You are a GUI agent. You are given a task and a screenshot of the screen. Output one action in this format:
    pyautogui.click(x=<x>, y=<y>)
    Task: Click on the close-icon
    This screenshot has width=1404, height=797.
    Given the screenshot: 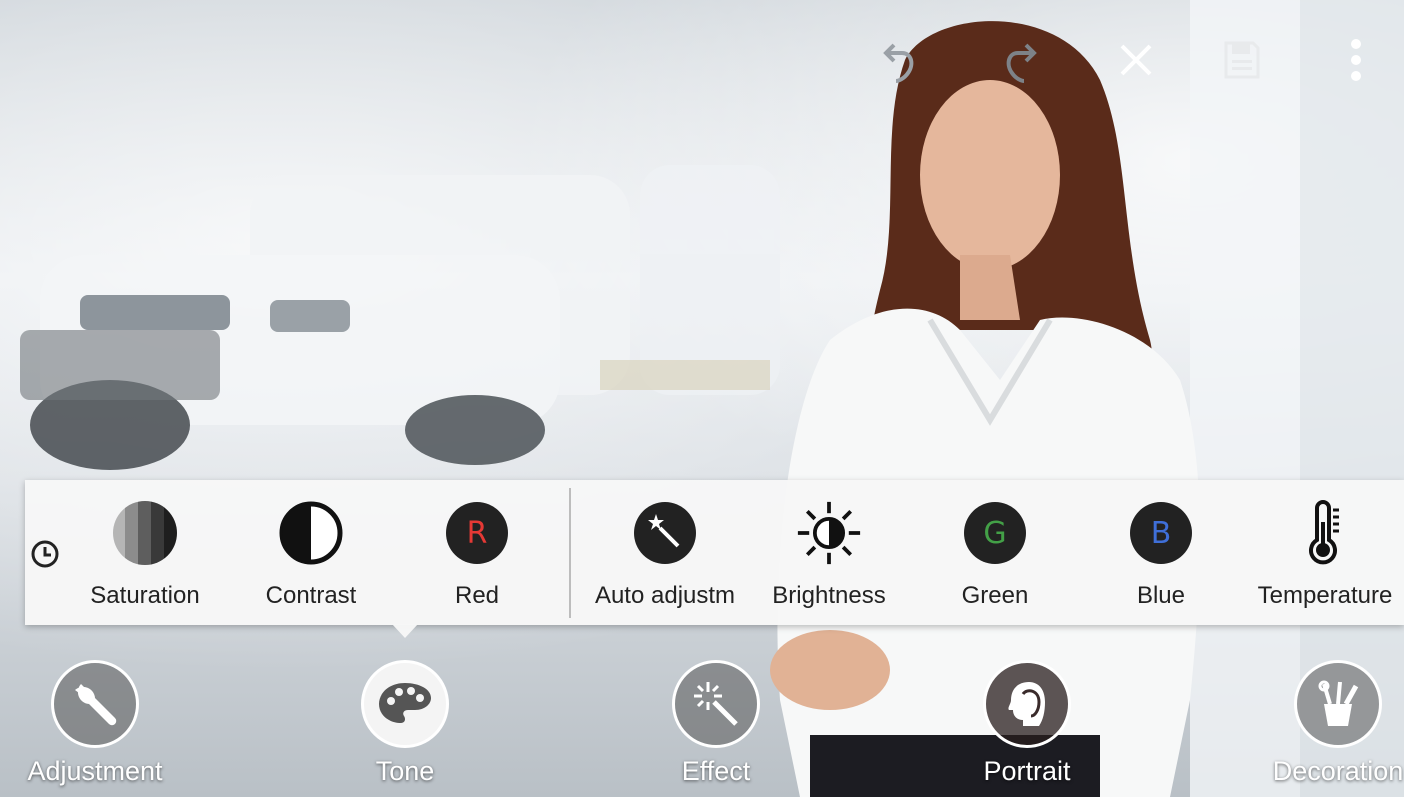 What is the action you would take?
    pyautogui.click(x=1136, y=60)
    